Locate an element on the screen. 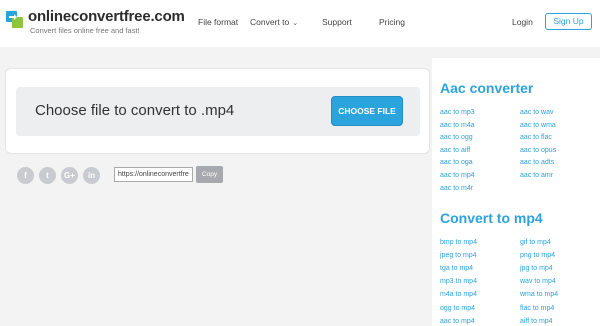 This screenshot has width=600, height=326. mp4-link: mp3 to mp4 is located at coordinates (458, 281).